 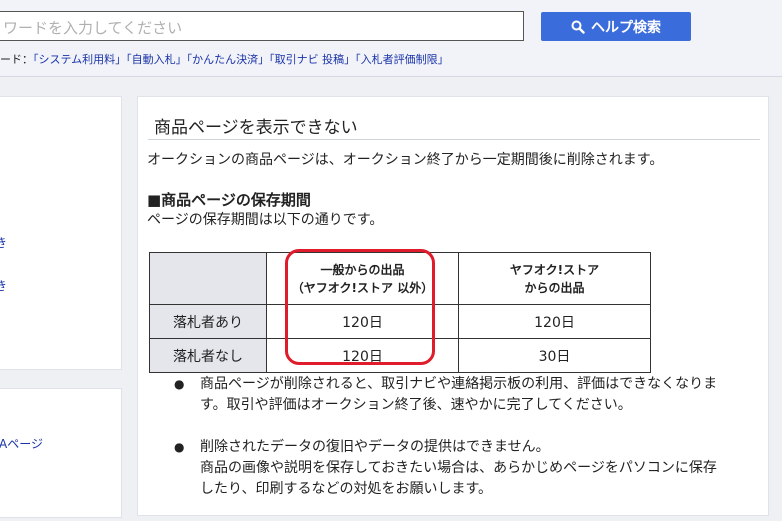 What do you see at coordinates (459, 384) in the screenshot?
I see `note-1-line-1: 商品ページが削除されると、取引ナビや連絡掲示板の利用、評価はできなくなりま` at bounding box center [459, 384].